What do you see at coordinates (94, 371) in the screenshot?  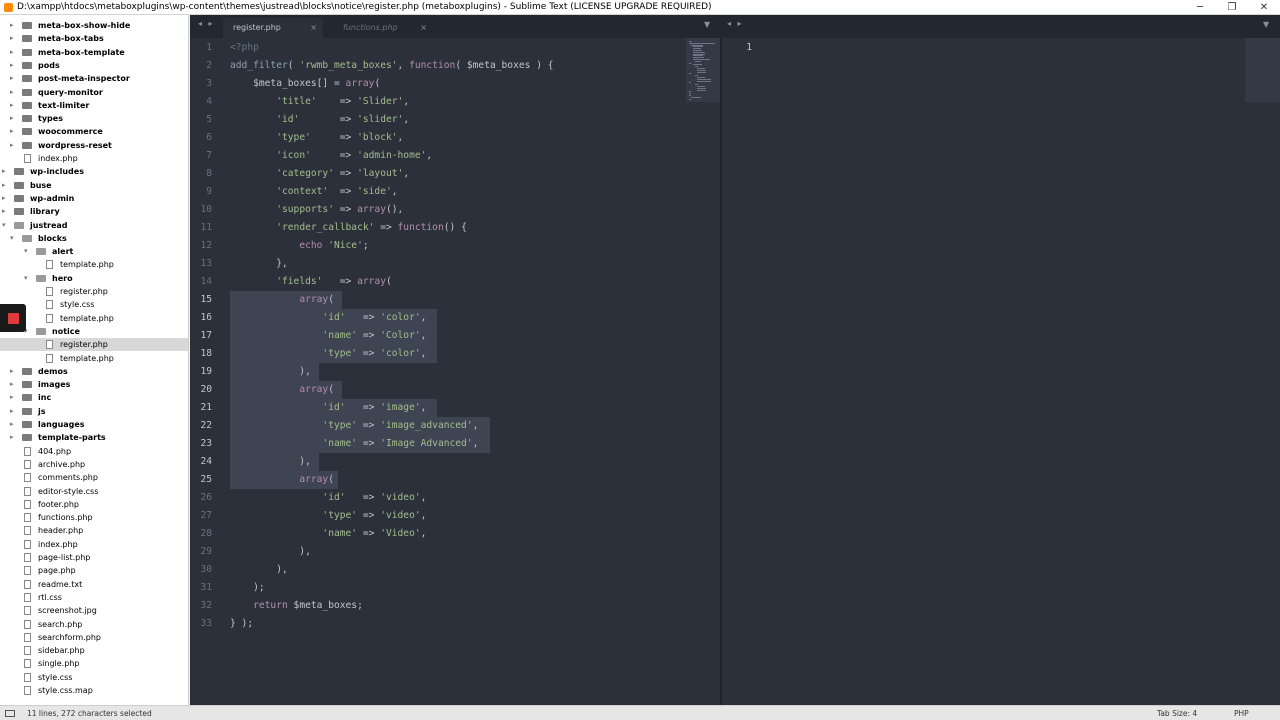 I see `tree-folder: ▸ demos` at bounding box center [94, 371].